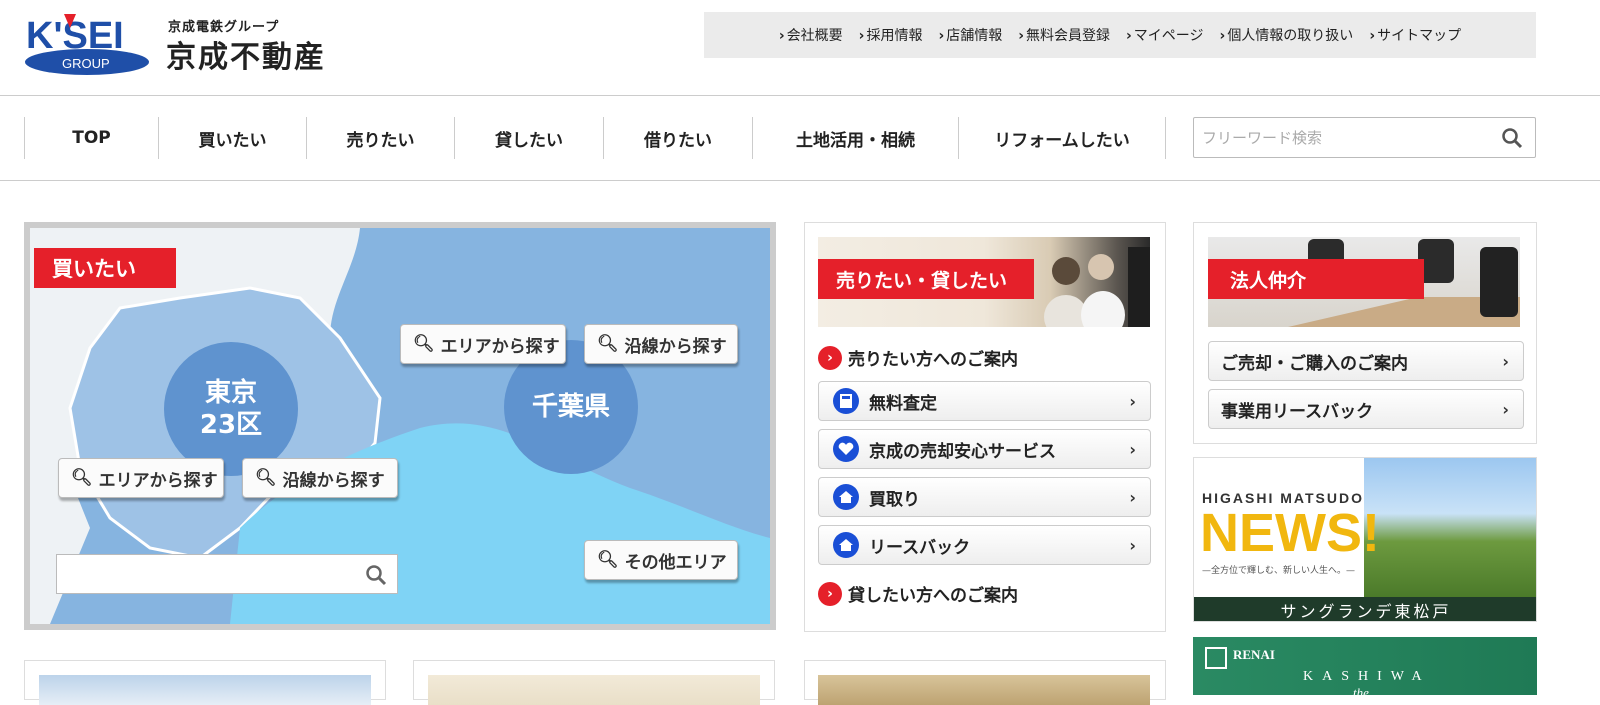 This screenshot has width=1600, height=705. Describe the element at coordinates (528, 138) in the screenshot. I see `nav-lend: 貸したい` at that location.